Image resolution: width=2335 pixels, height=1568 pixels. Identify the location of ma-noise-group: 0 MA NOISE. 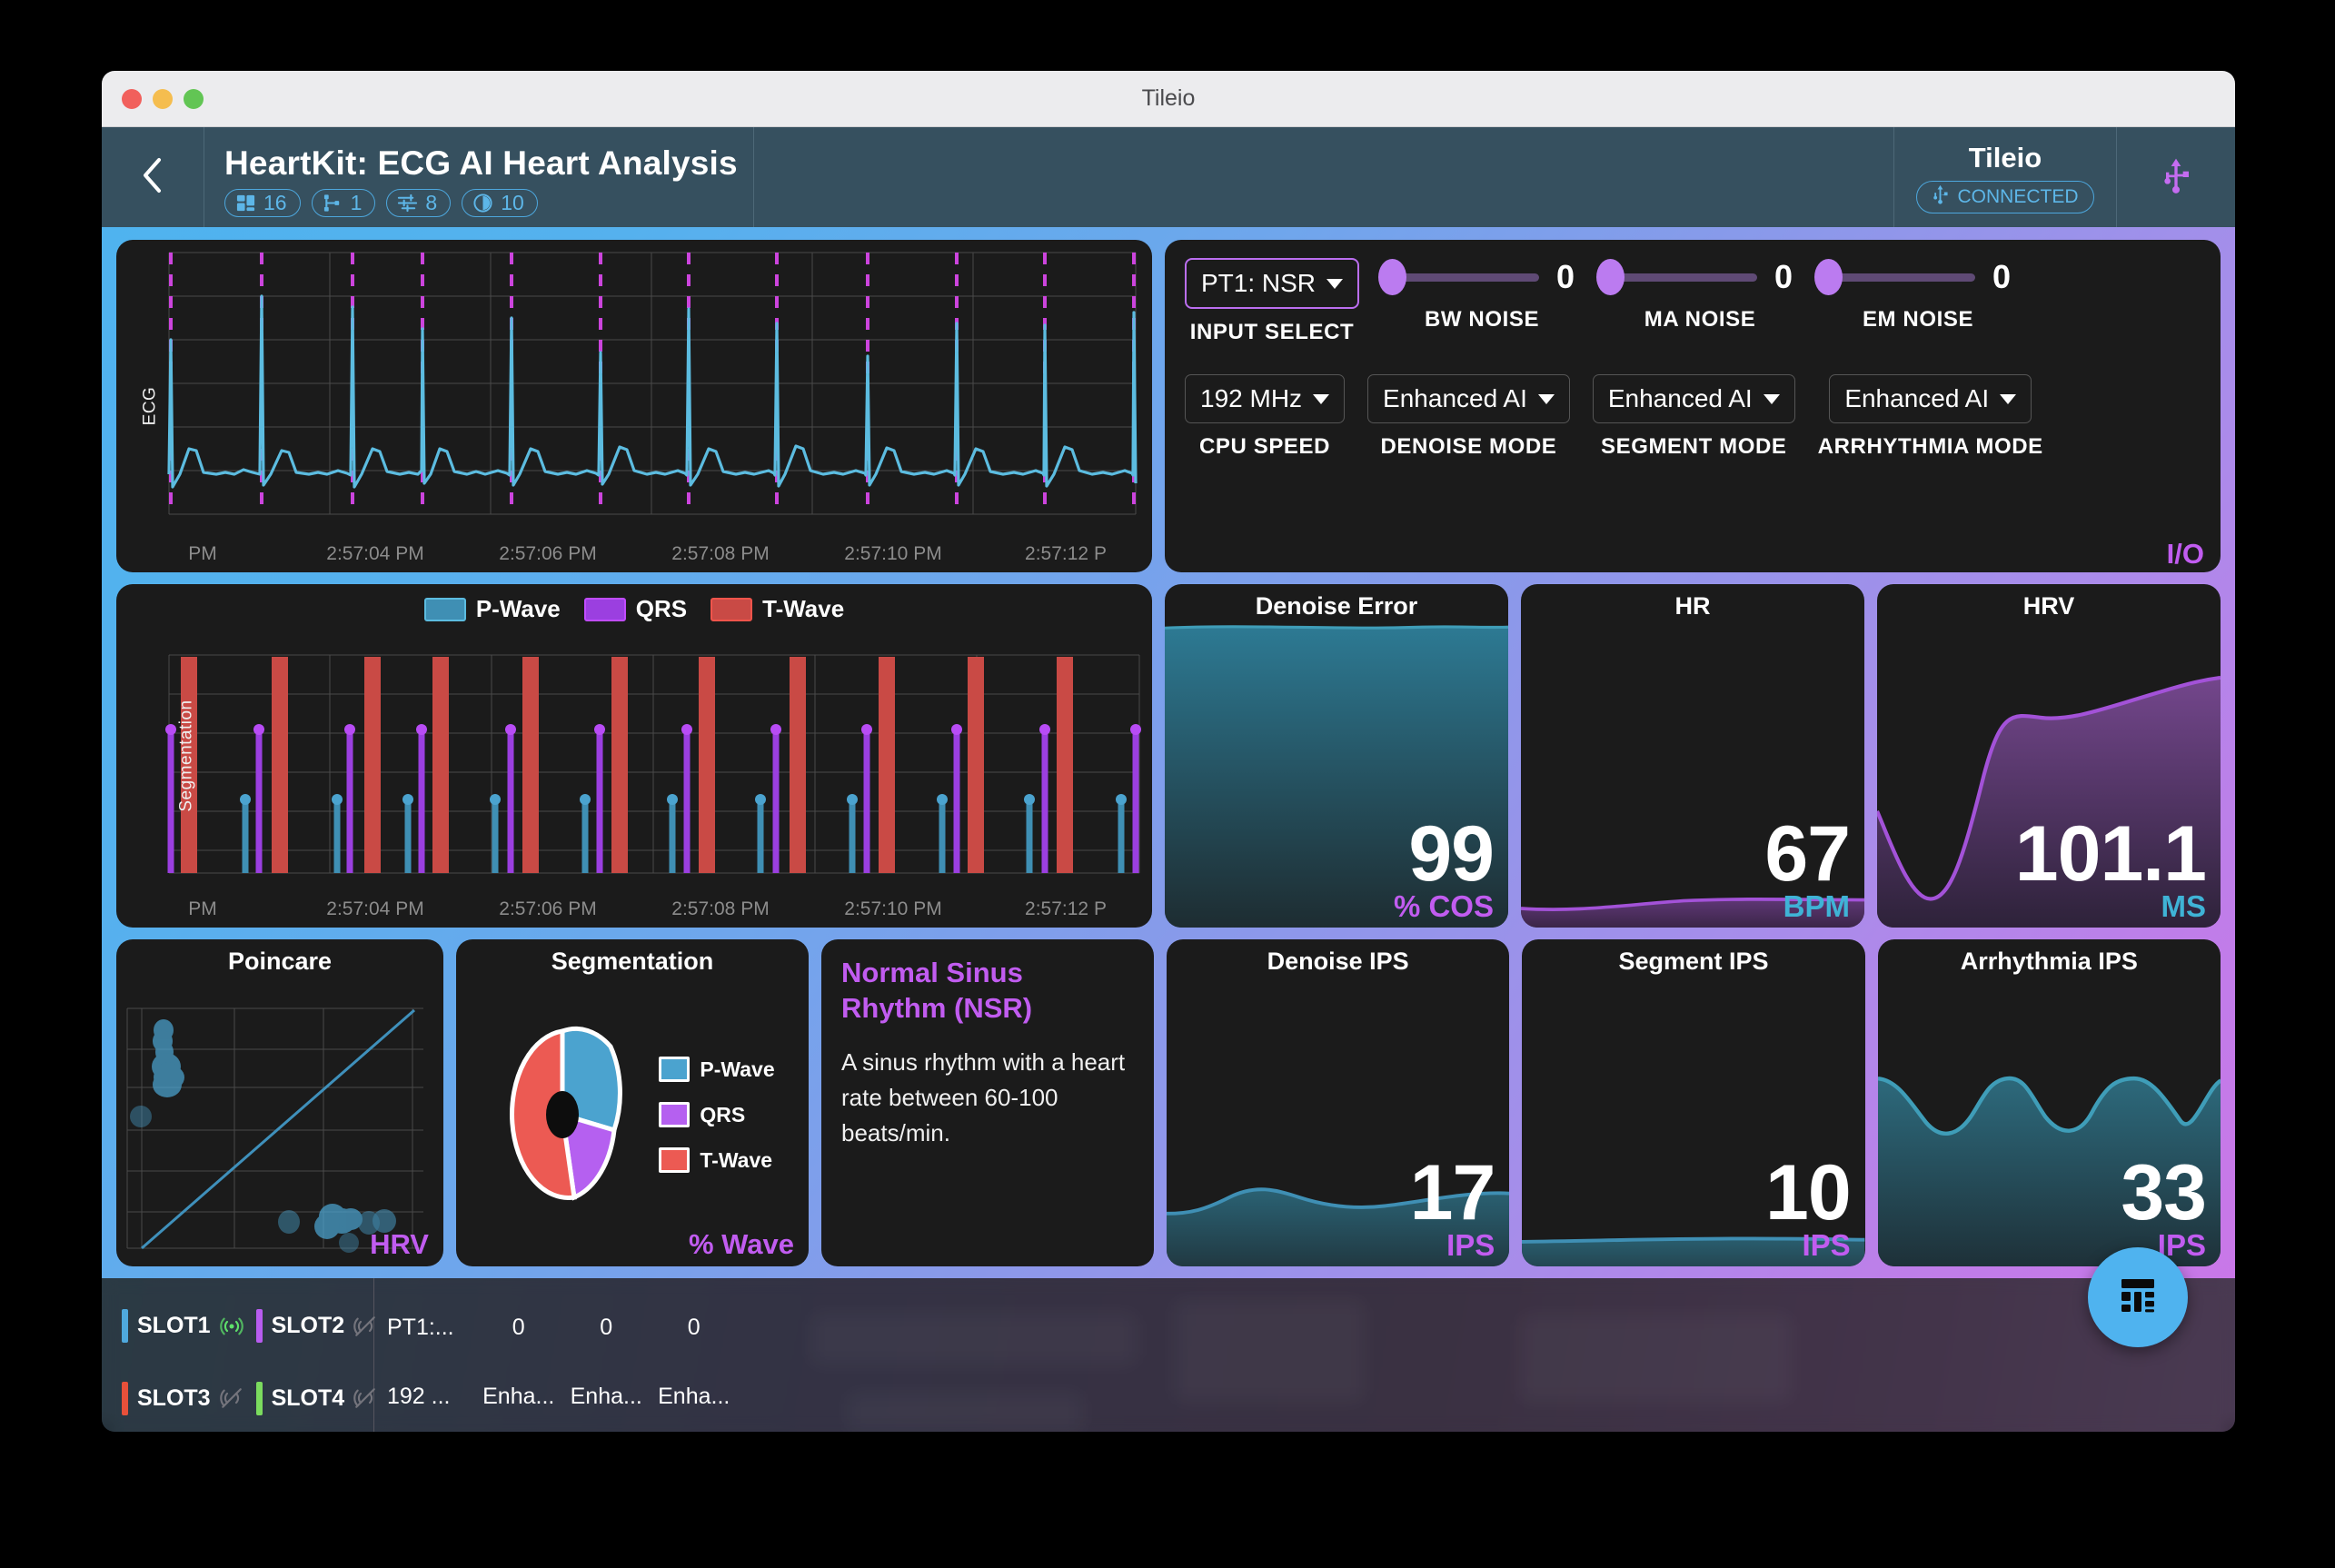
(1695, 295).